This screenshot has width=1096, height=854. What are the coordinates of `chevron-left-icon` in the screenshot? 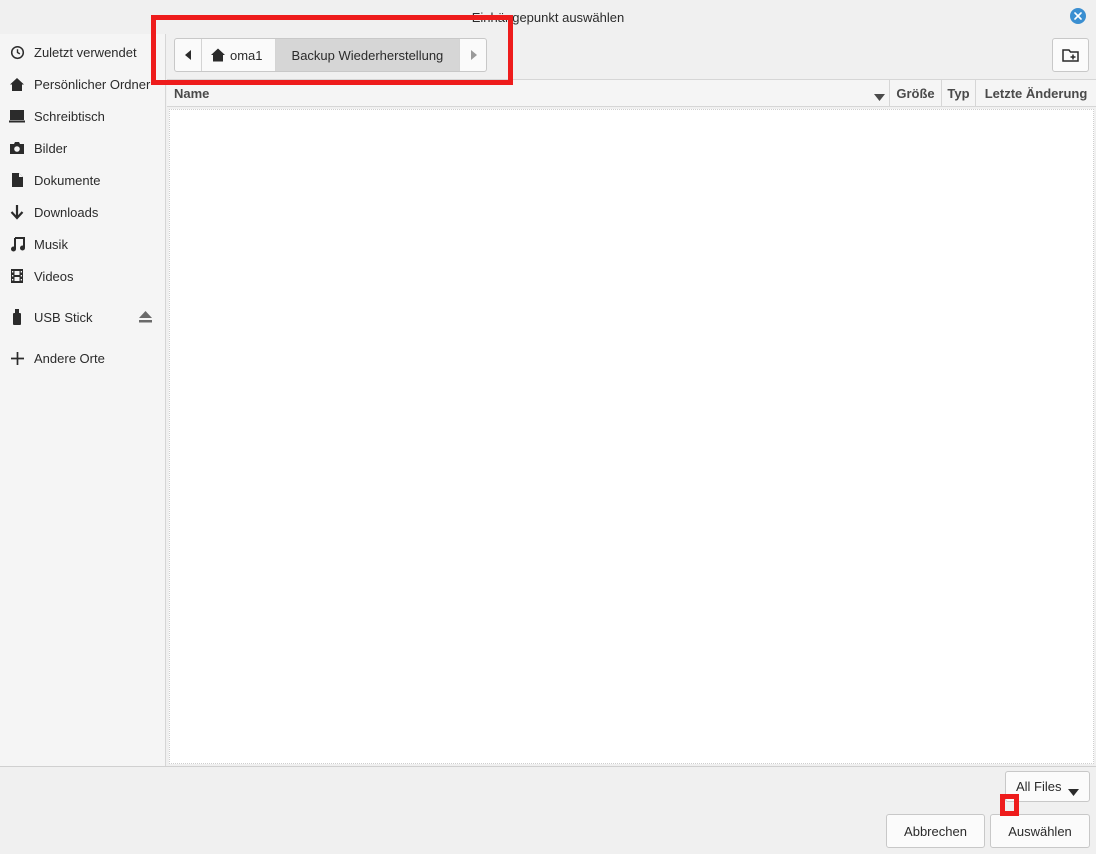 It's located at (187, 55).